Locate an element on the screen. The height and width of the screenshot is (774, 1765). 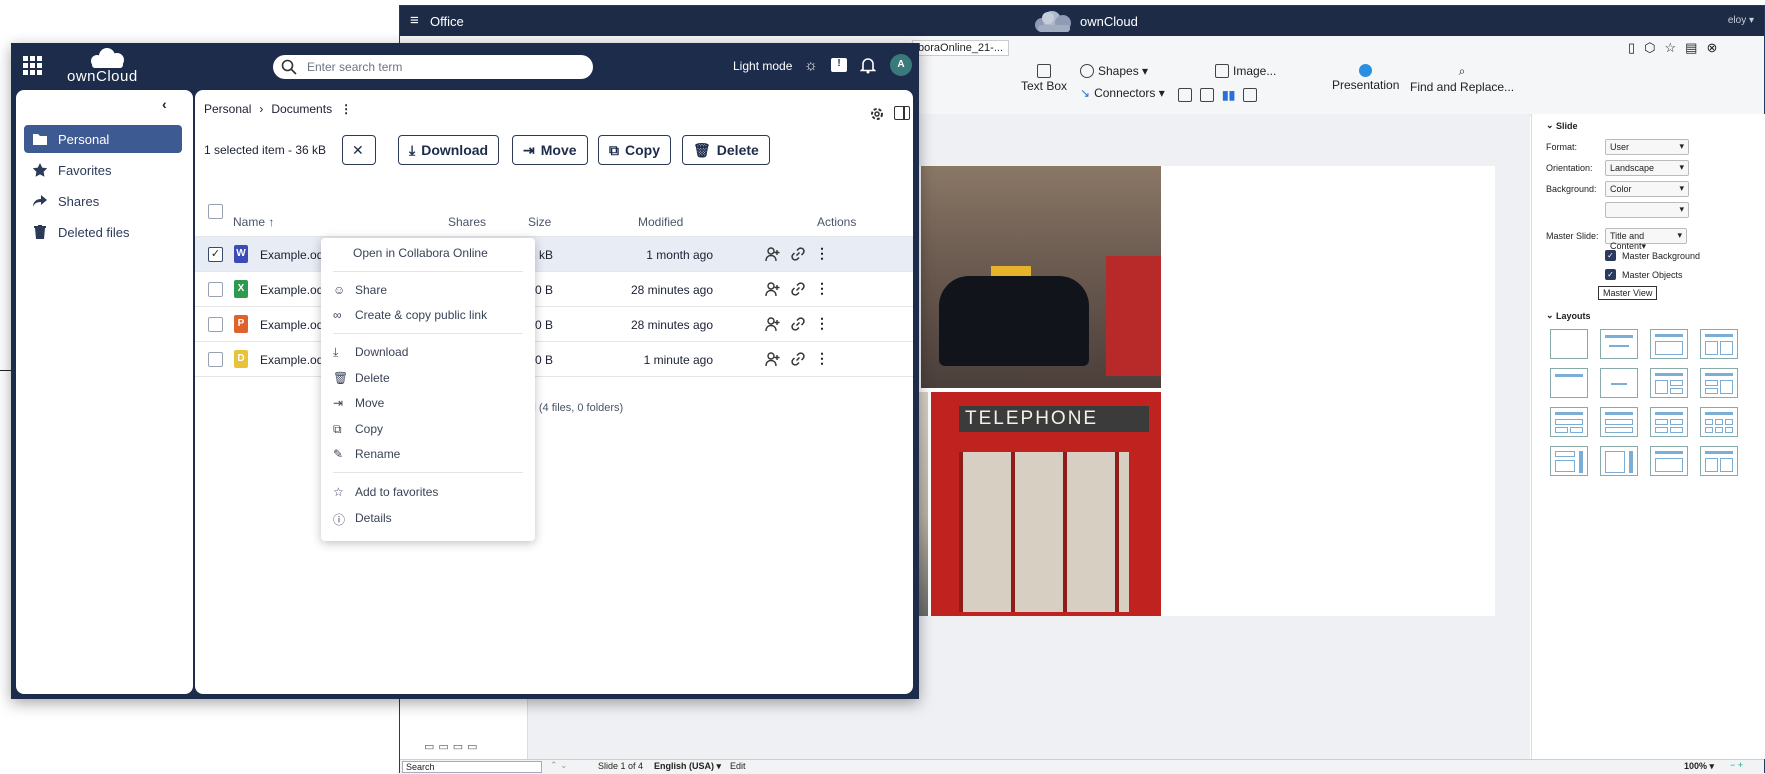
nav-arrows-icon: ⌃ ⌄ is located at coordinates (559, 765).